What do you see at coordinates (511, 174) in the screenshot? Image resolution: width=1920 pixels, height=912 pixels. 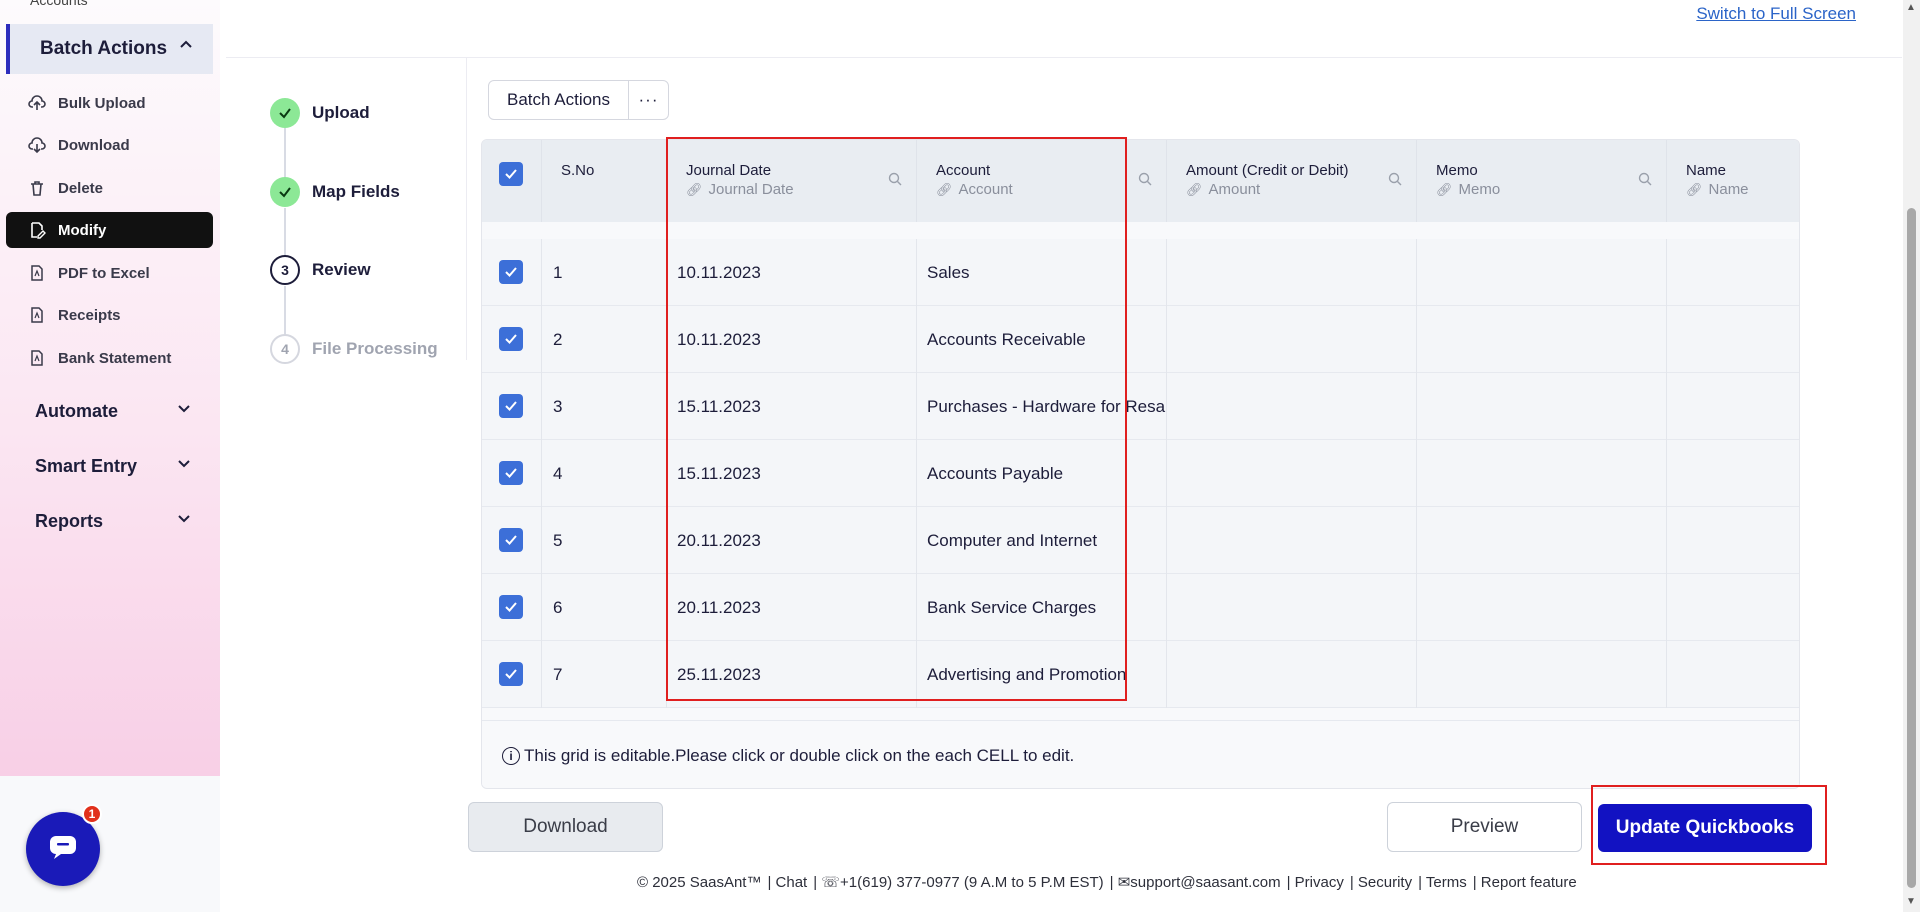 I see `select-all-checkbox` at bounding box center [511, 174].